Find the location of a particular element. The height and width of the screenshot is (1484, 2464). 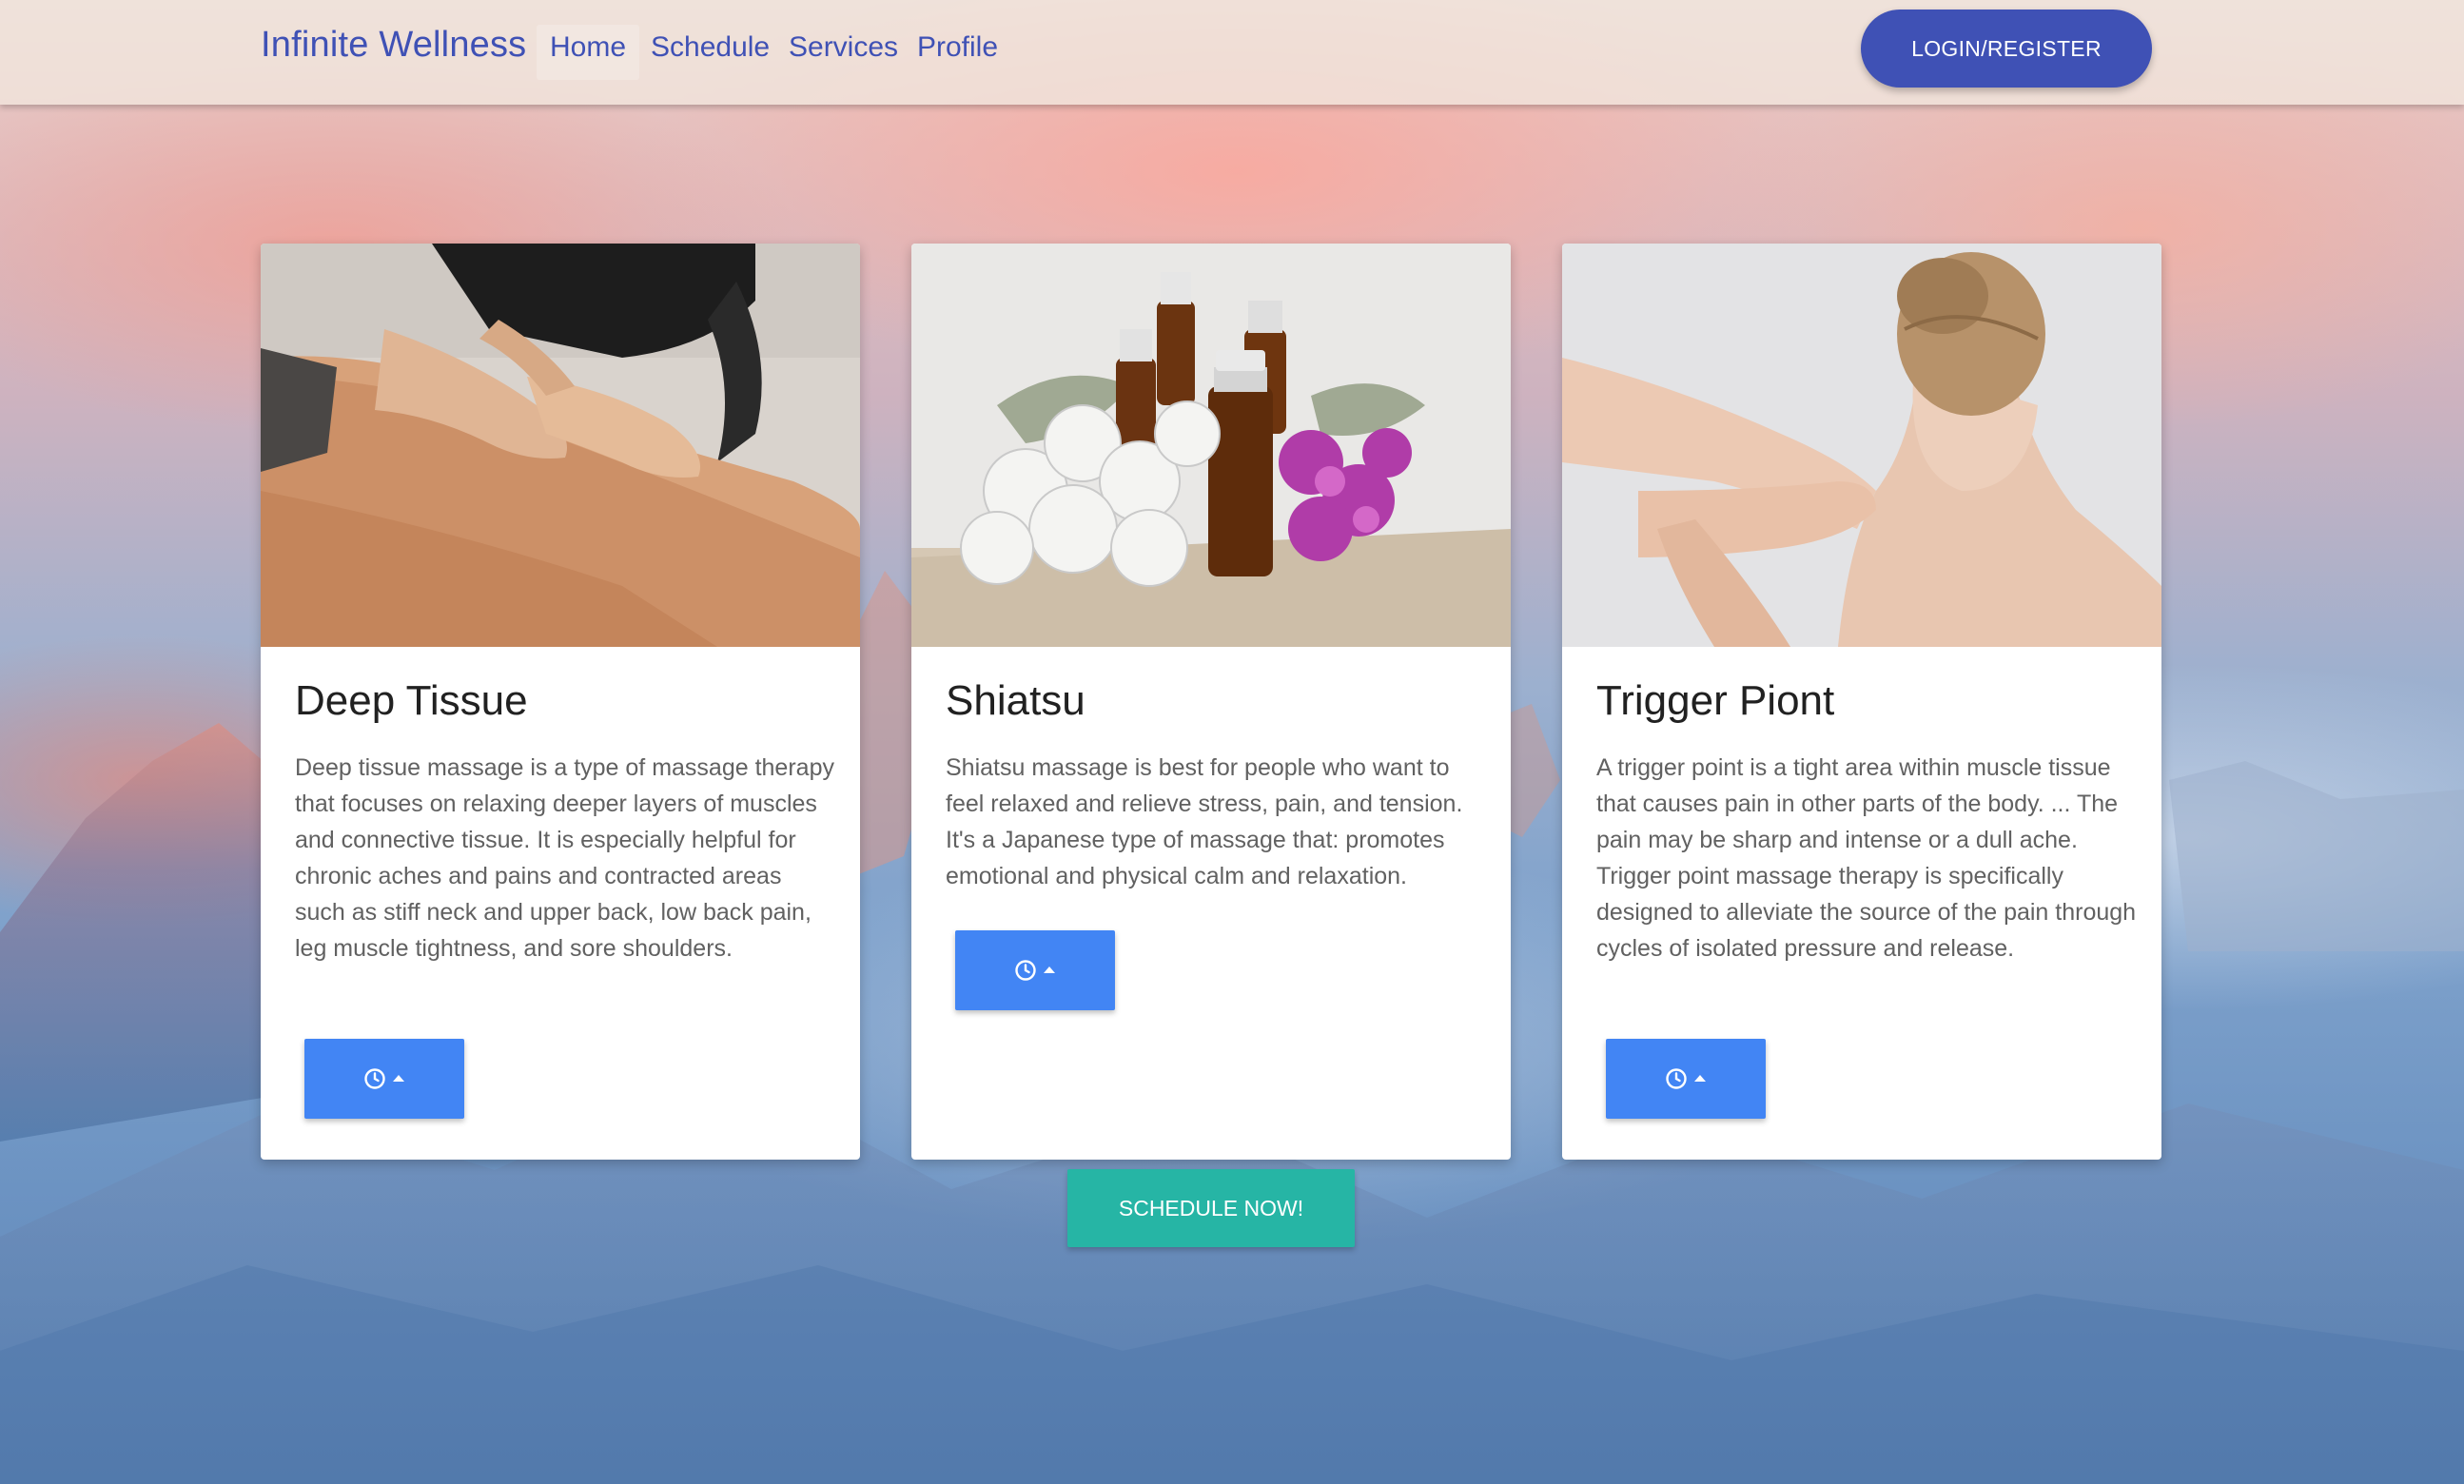

nav-link-schedule: Schedule is located at coordinates (710, 52).